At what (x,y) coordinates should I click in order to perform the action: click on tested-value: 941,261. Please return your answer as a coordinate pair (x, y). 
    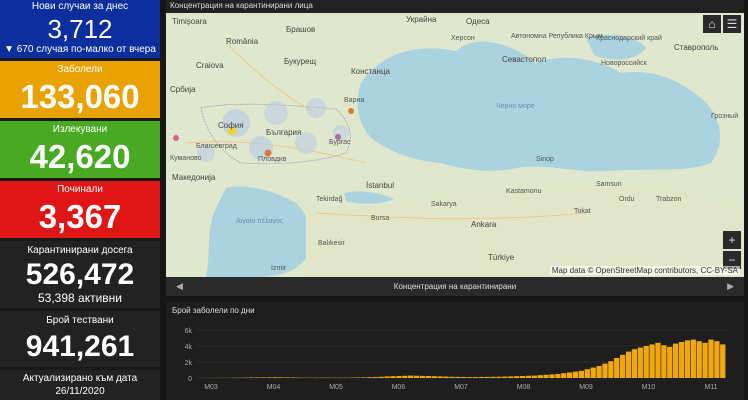
    Looking at the image, I should click on (80, 346).